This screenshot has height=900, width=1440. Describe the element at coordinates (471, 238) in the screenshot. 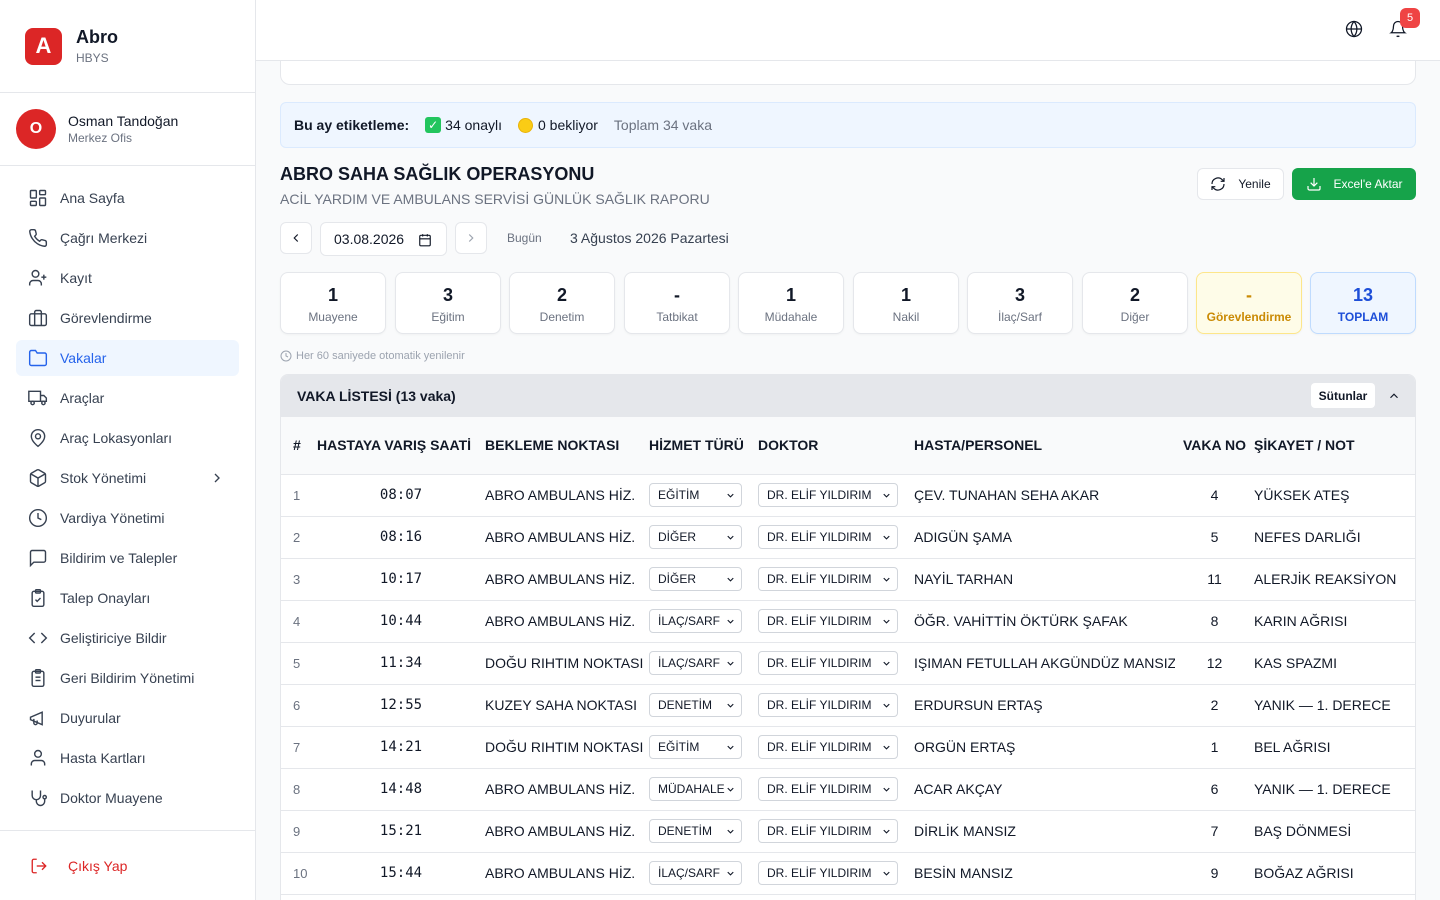

I see `next-day-button` at that location.